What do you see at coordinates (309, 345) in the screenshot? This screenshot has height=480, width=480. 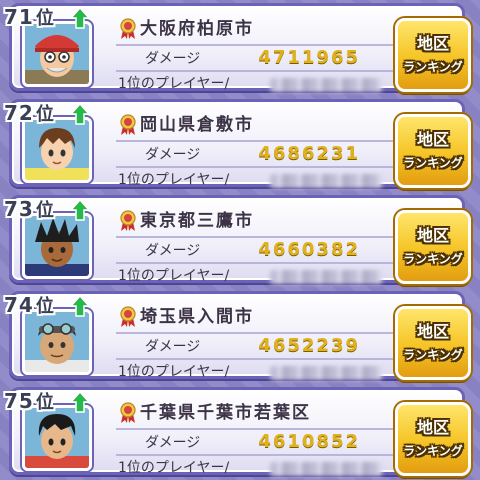 I see `damage-value: 4652239` at bounding box center [309, 345].